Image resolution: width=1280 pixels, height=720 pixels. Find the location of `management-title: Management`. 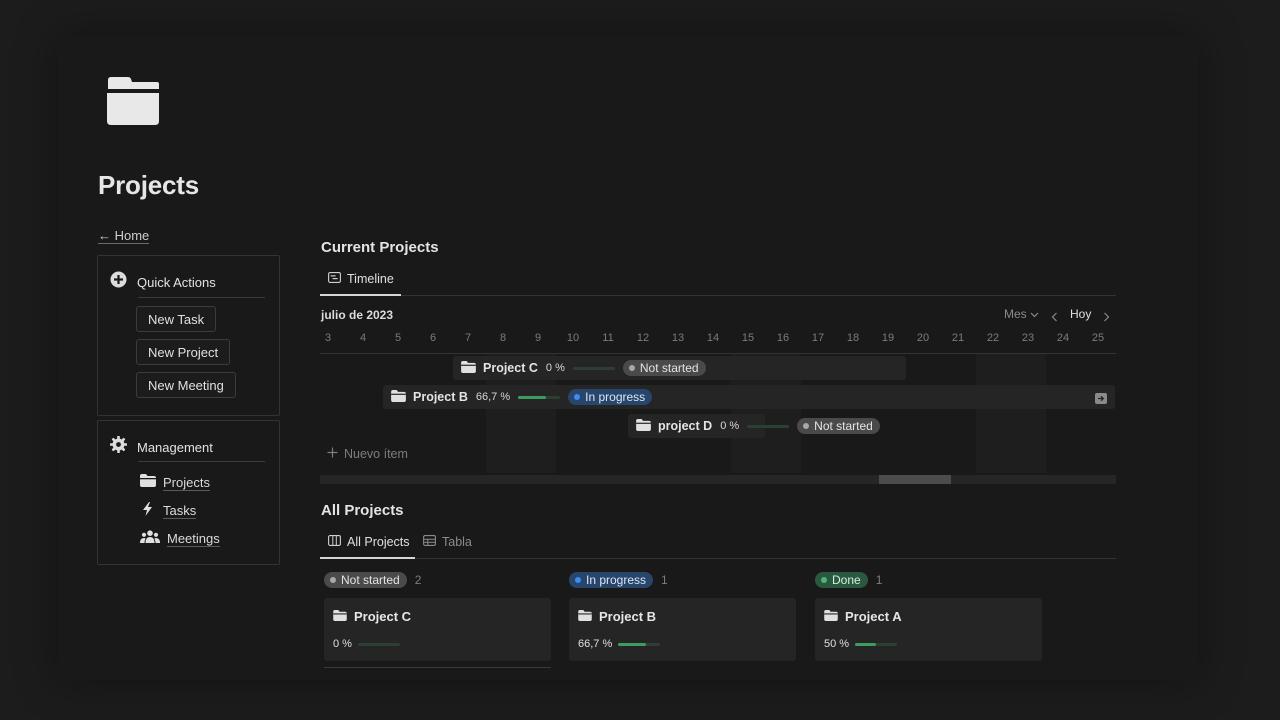

management-title: Management is located at coordinates (175, 447).